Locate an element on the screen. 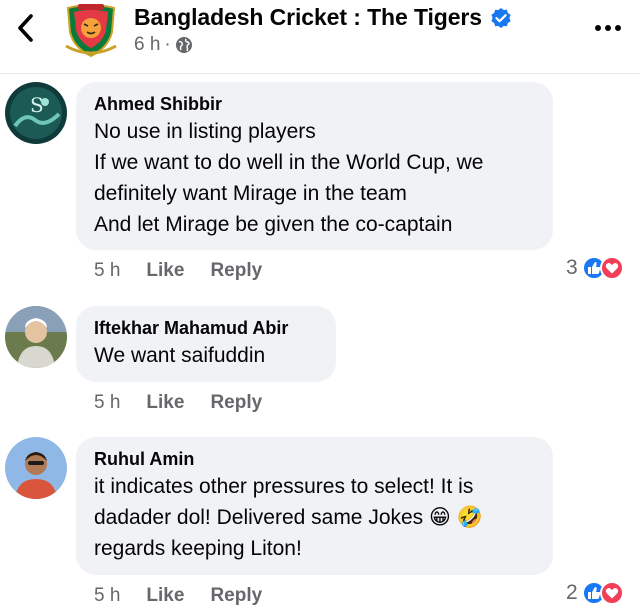 The height and width of the screenshot is (614, 640). comment-author: Iftekhar Mahamud Abir is located at coordinates (206, 328).